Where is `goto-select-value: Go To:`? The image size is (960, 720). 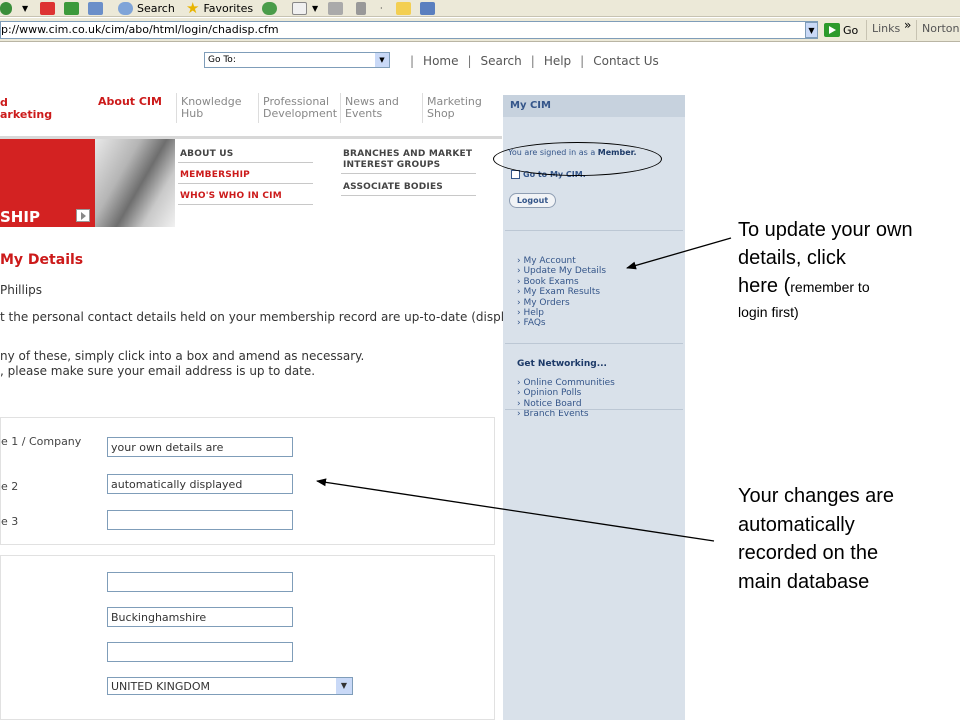
goto-select-value: Go To: is located at coordinates (222, 60).